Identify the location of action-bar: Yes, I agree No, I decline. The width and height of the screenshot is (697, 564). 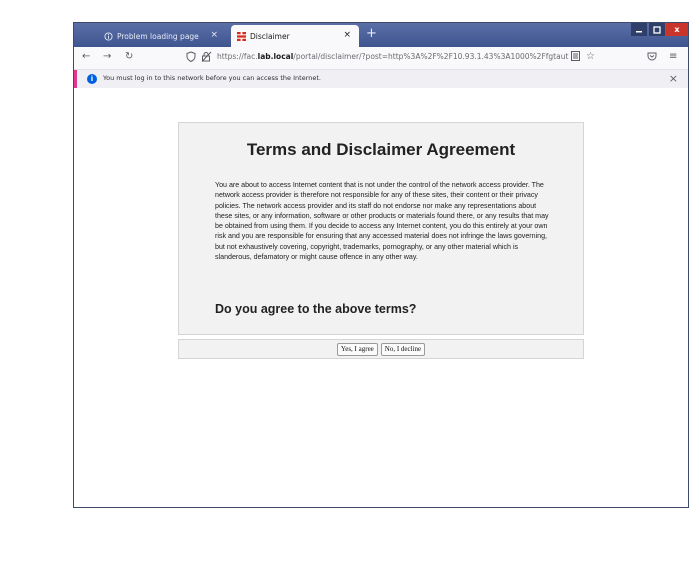
(381, 349).